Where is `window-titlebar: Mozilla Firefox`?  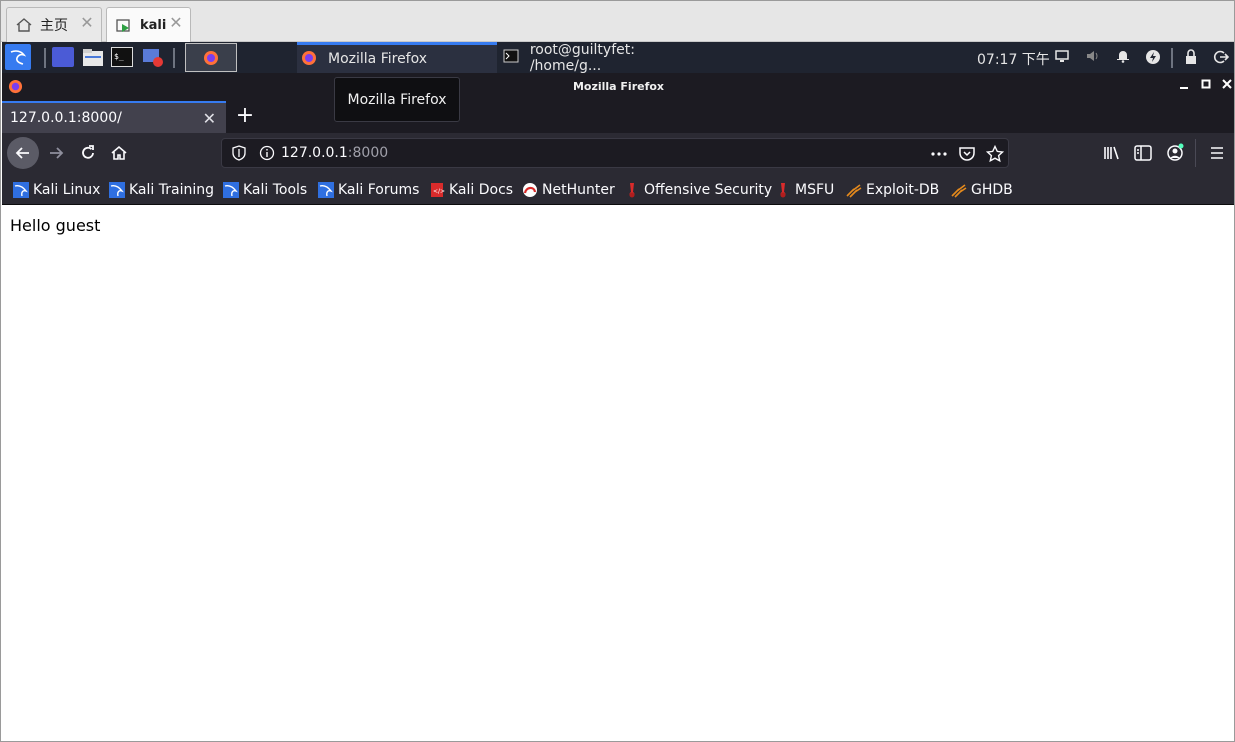 window-titlebar: Mozilla Firefox is located at coordinates (618, 87).